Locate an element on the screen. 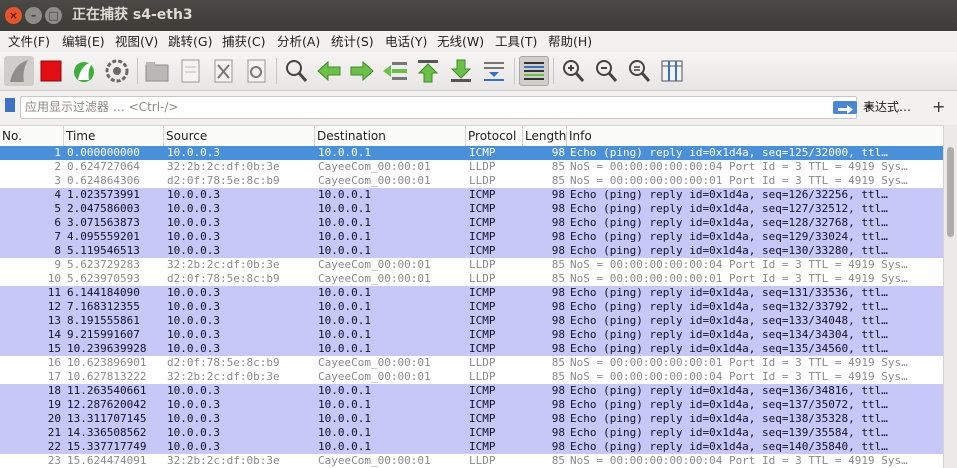 The width and height of the screenshot is (957, 468). add-filter-button: + is located at coordinates (938, 107).